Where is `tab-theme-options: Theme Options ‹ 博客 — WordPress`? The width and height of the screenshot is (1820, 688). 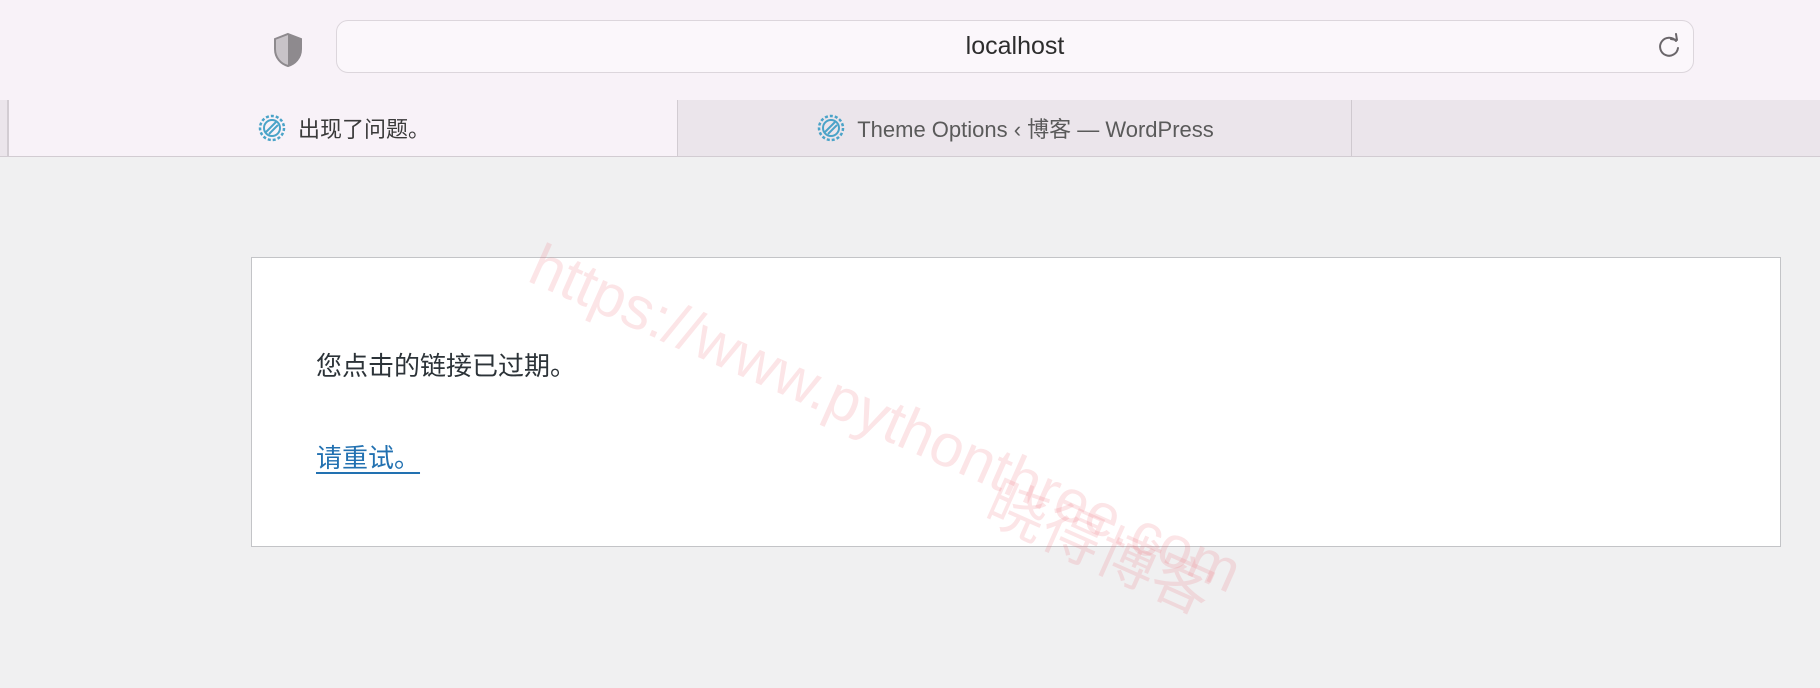 tab-theme-options: Theme Options ‹ 博客 — WordPress is located at coordinates (1015, 128).